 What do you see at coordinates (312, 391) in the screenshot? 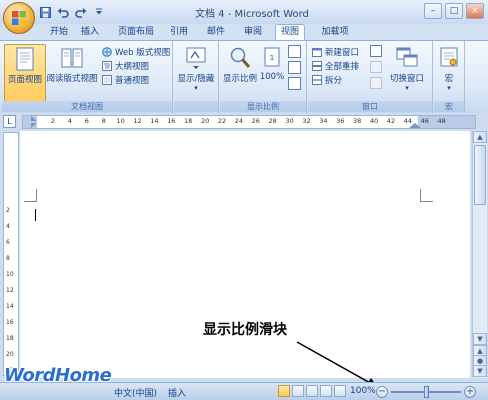
I see `status-web-layout-icon` at bounding box center [312, 391].